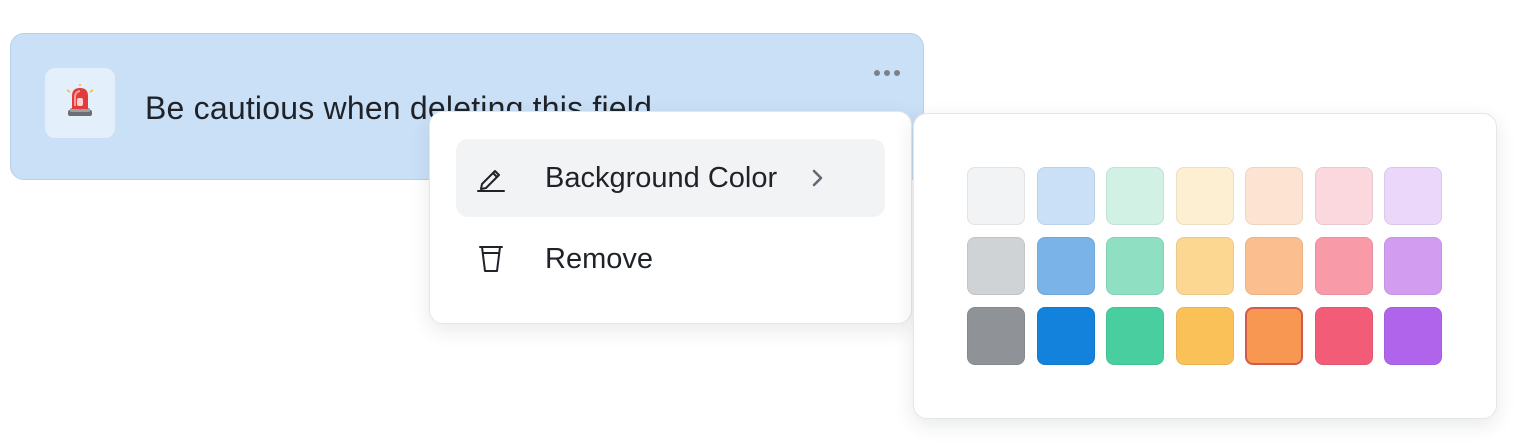 Image resolution: width=1528 pixels, height=444 pixels. I want to click on callout-emoji-button, so click(80, 103).